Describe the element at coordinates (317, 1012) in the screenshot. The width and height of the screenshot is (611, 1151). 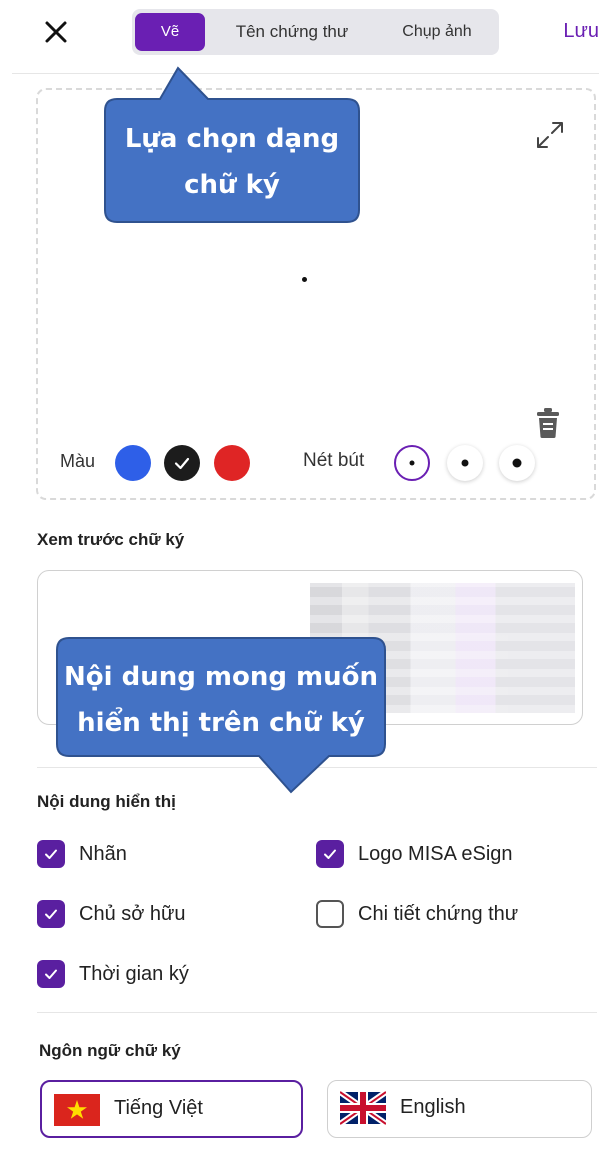
I see `section-divider` at that location.